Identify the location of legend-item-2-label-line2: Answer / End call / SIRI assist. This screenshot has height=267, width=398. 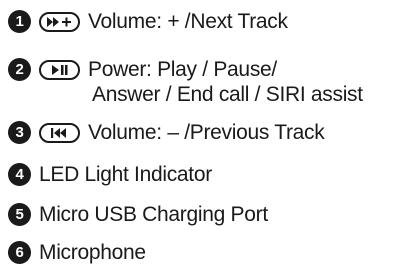
(227, 94).